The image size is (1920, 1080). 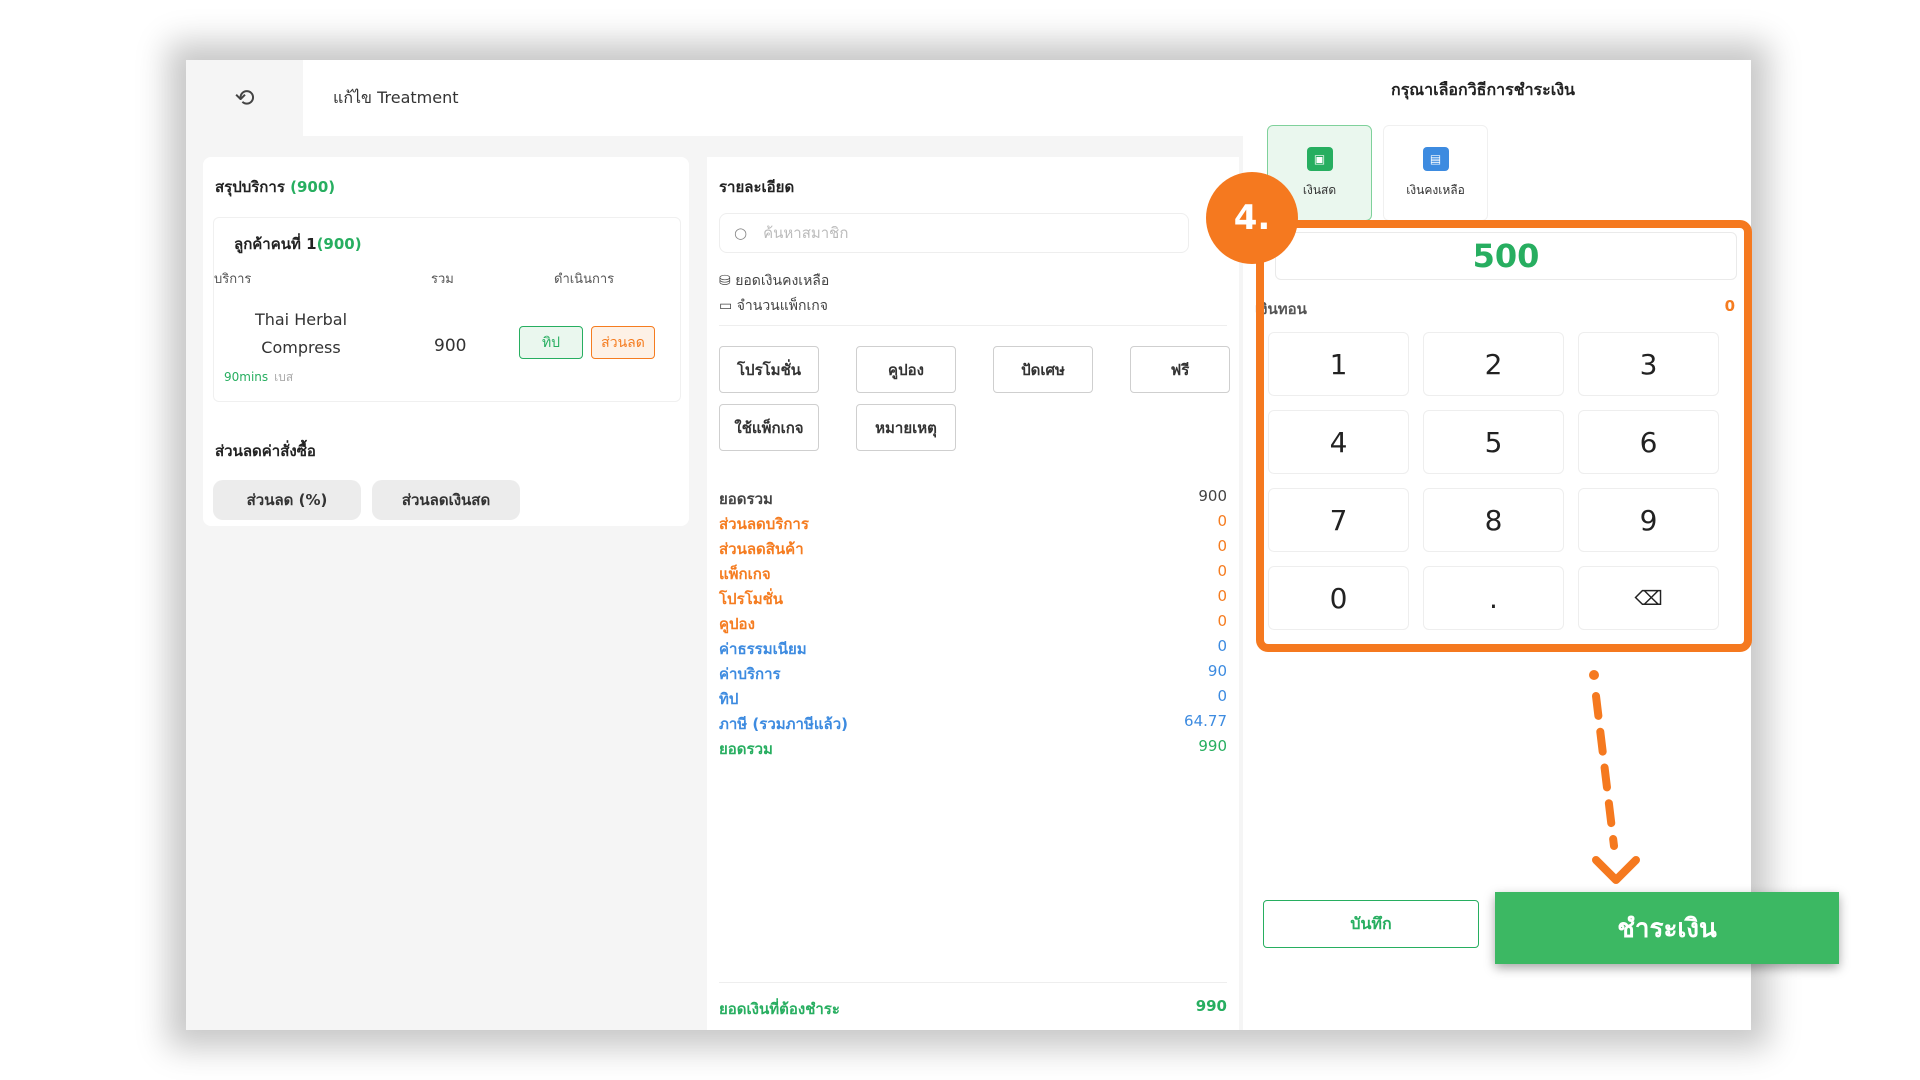 What do you see at coordinates (584, 279) in the screenshot?
I see `col-action-header: ดำเนินการ` at bounding box center [584, 279].